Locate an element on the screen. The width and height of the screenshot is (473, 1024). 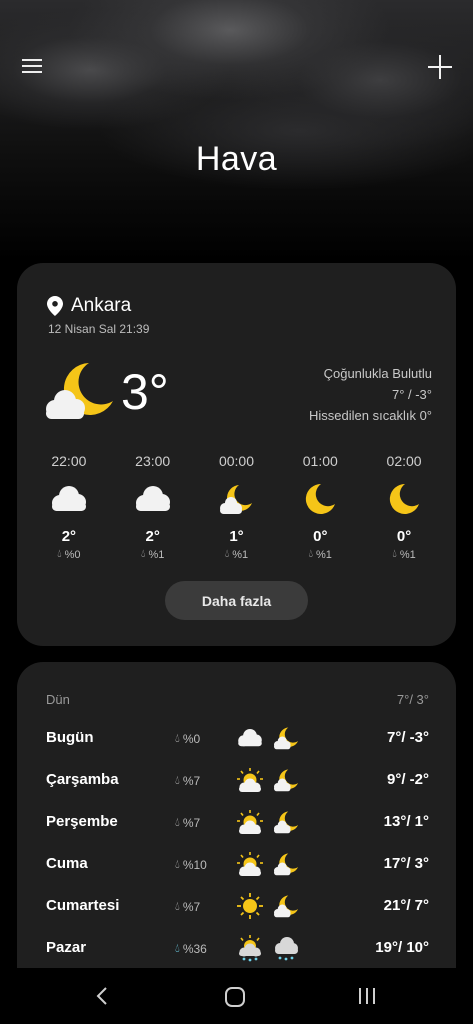
daily-row: Cumartesi 💧︎ %7 21°/ 7° is located at coordinates (236, 906).